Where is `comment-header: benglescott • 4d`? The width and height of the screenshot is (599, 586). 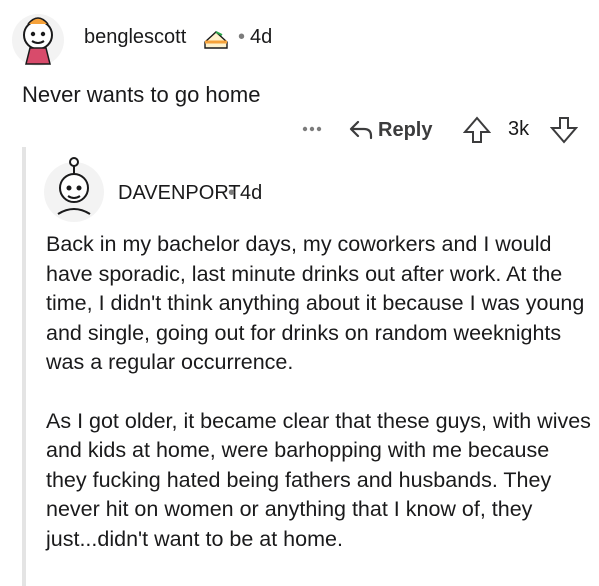 comment-header: benglescott • 4d is located at coordinates (299, 36).